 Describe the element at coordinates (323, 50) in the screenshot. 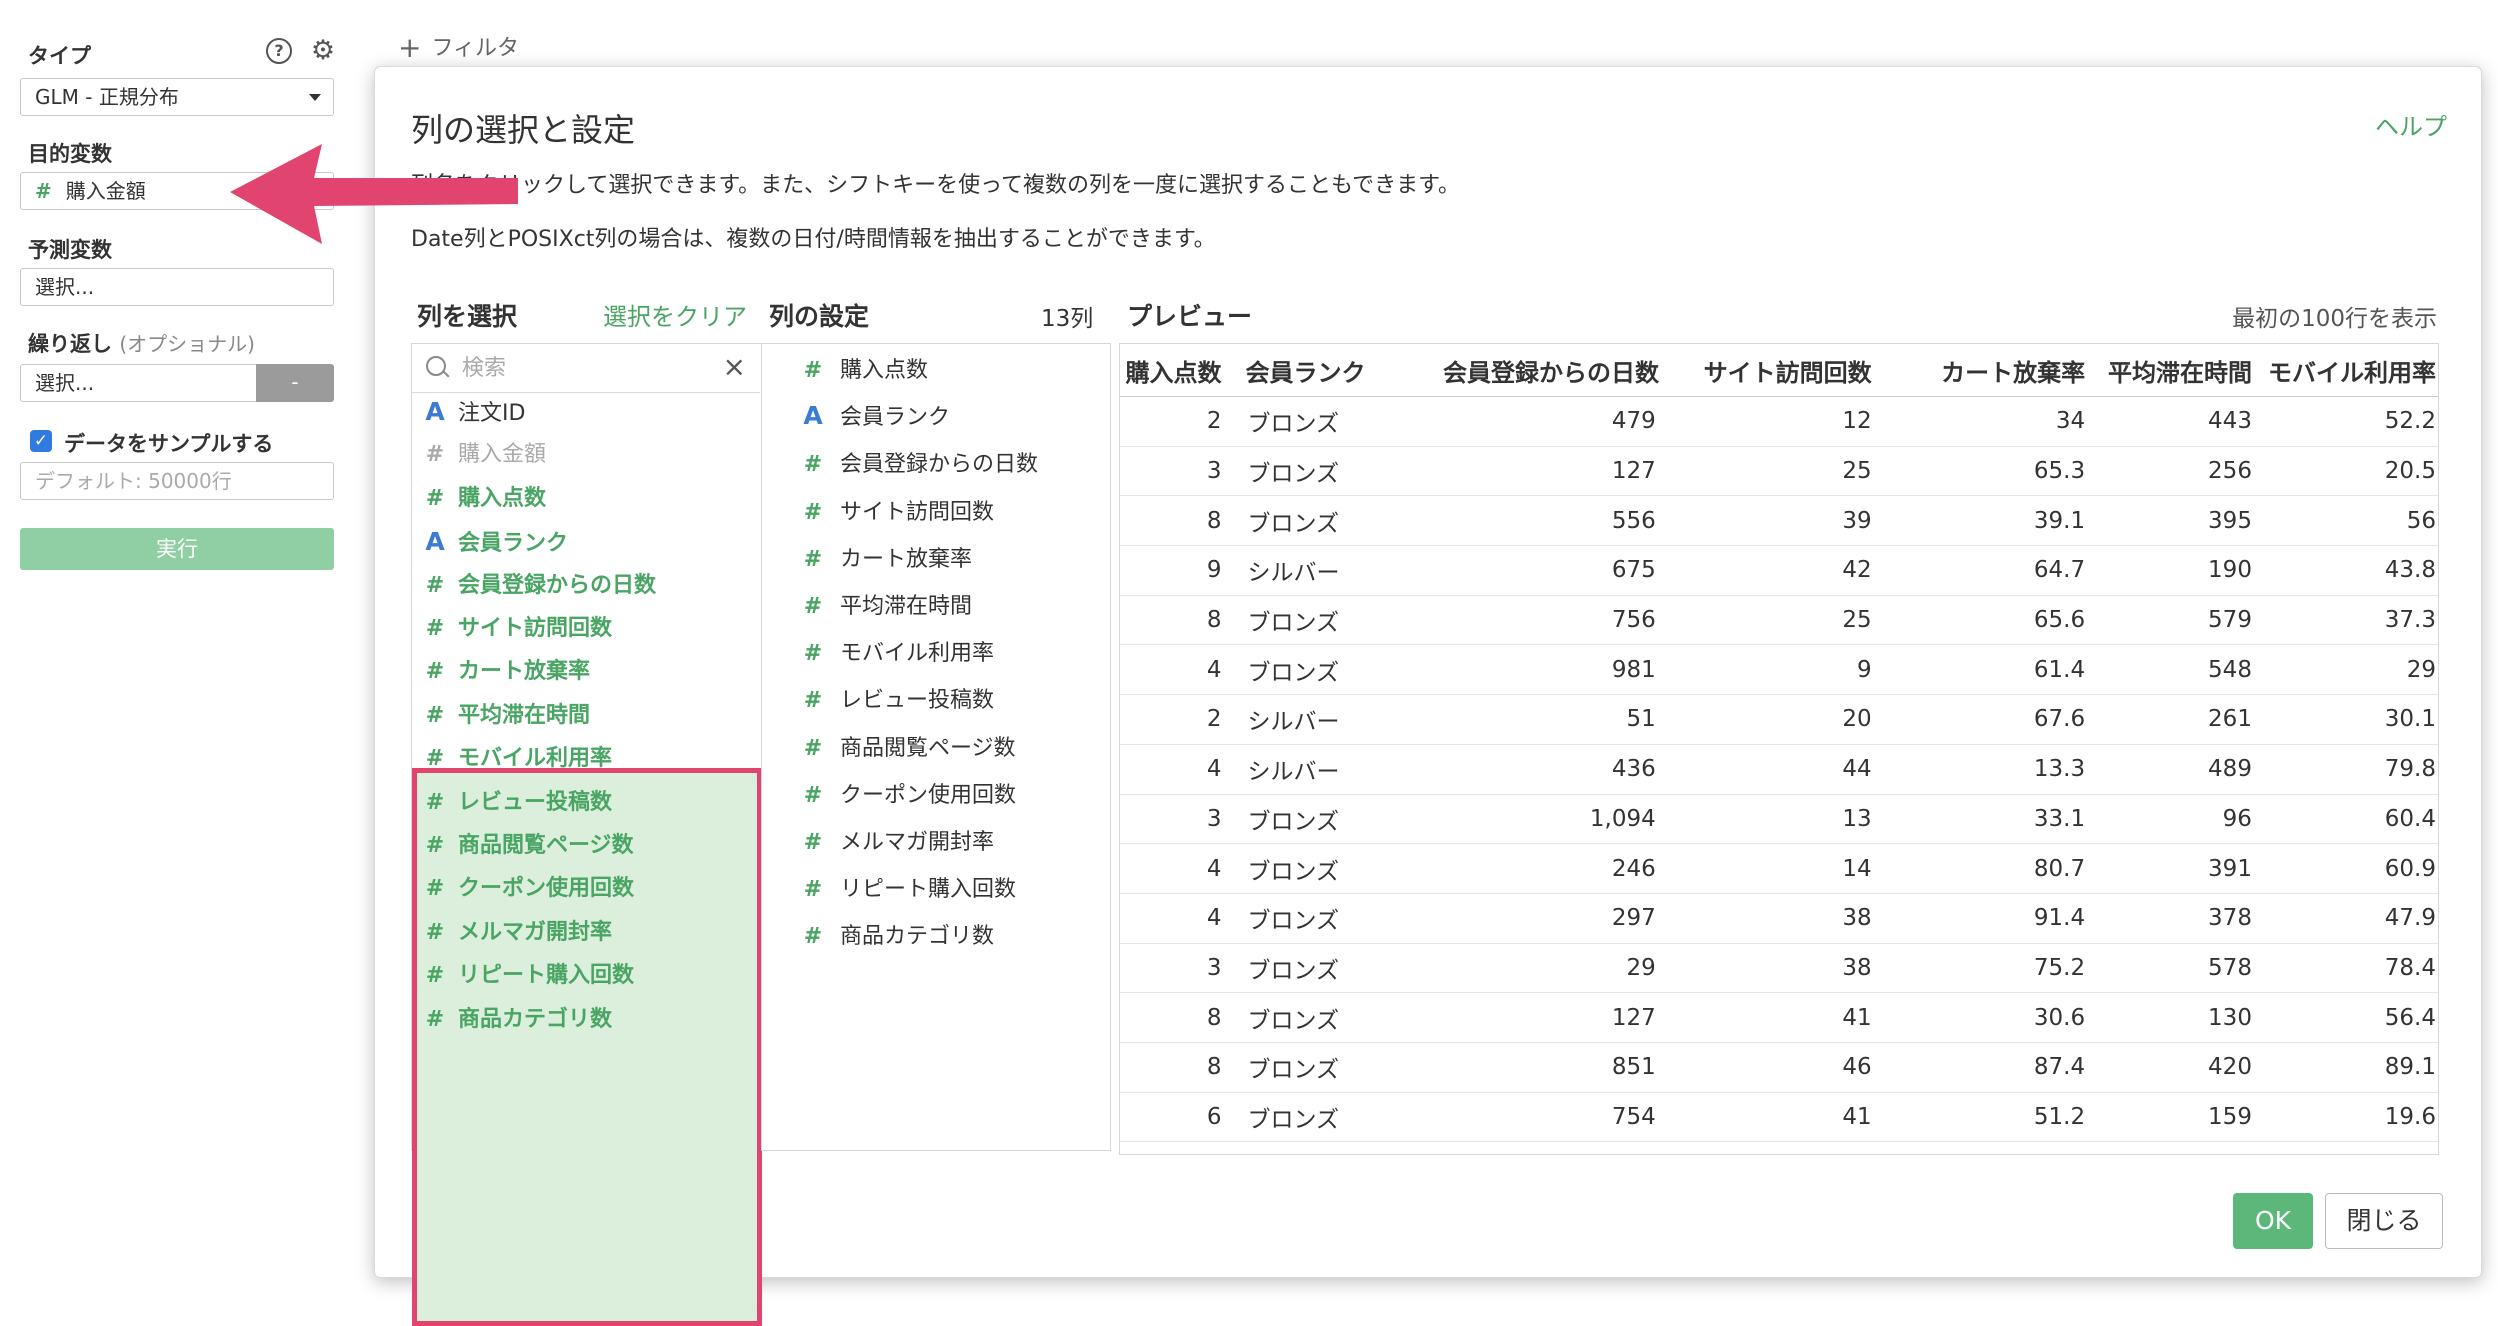

I see `gear-icon: ⚙` at that location.